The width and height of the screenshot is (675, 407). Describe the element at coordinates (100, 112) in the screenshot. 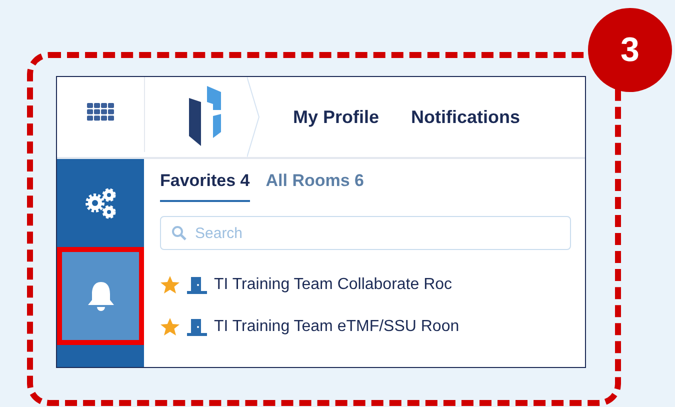

I see `app-grid-icon` at that location.